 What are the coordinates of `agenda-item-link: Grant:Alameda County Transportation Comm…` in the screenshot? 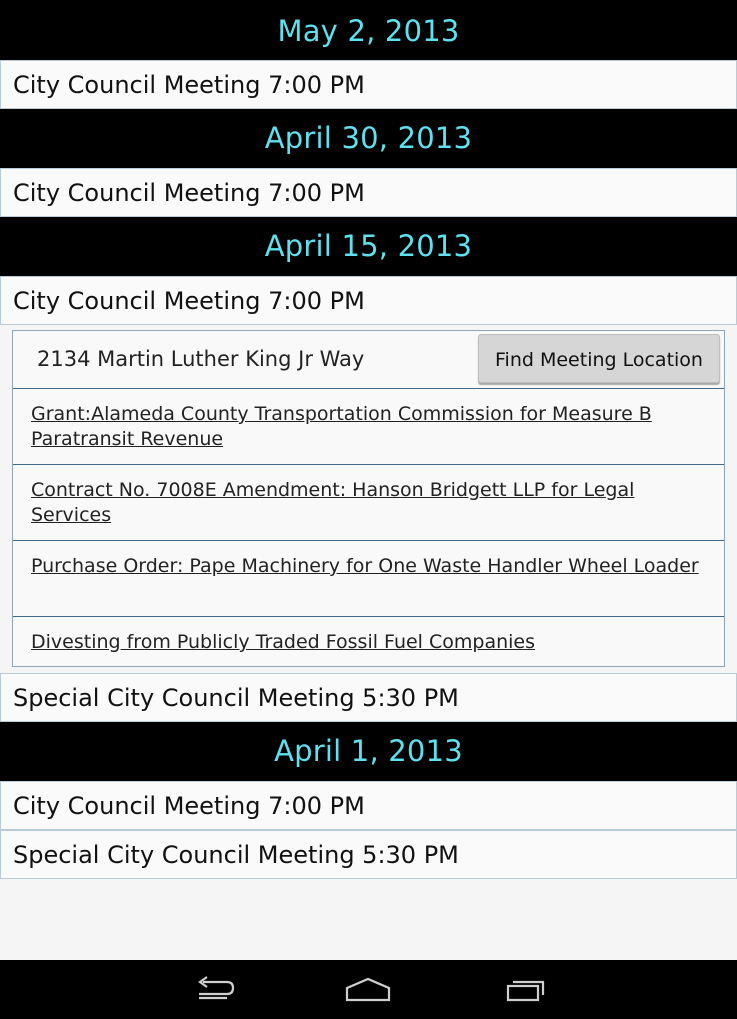 It's located at (368, 427).